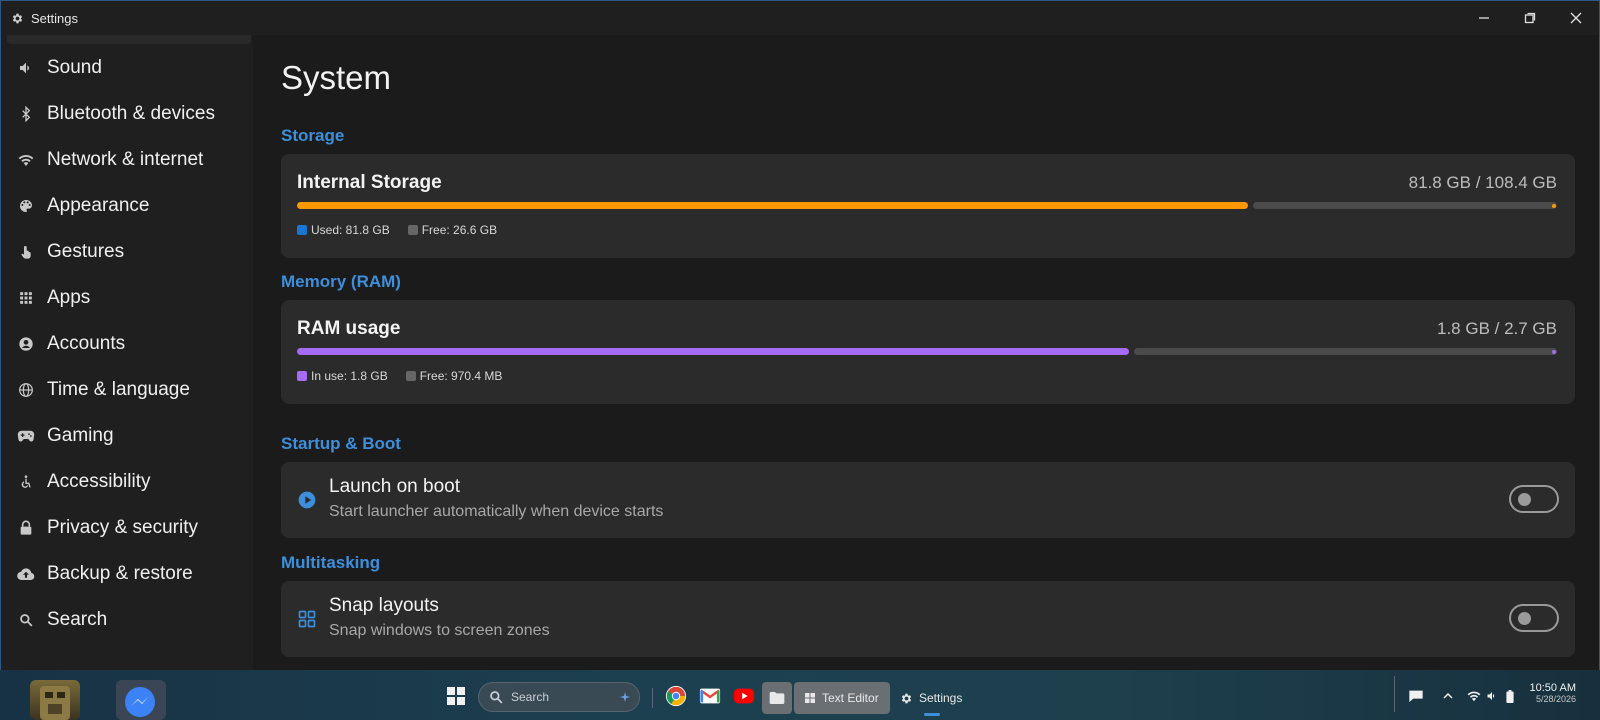  What do you see at coordinates (349, 328) in the screenshot?
I see `memory-card-title: RAM usage` at bounding box center [349, 328].